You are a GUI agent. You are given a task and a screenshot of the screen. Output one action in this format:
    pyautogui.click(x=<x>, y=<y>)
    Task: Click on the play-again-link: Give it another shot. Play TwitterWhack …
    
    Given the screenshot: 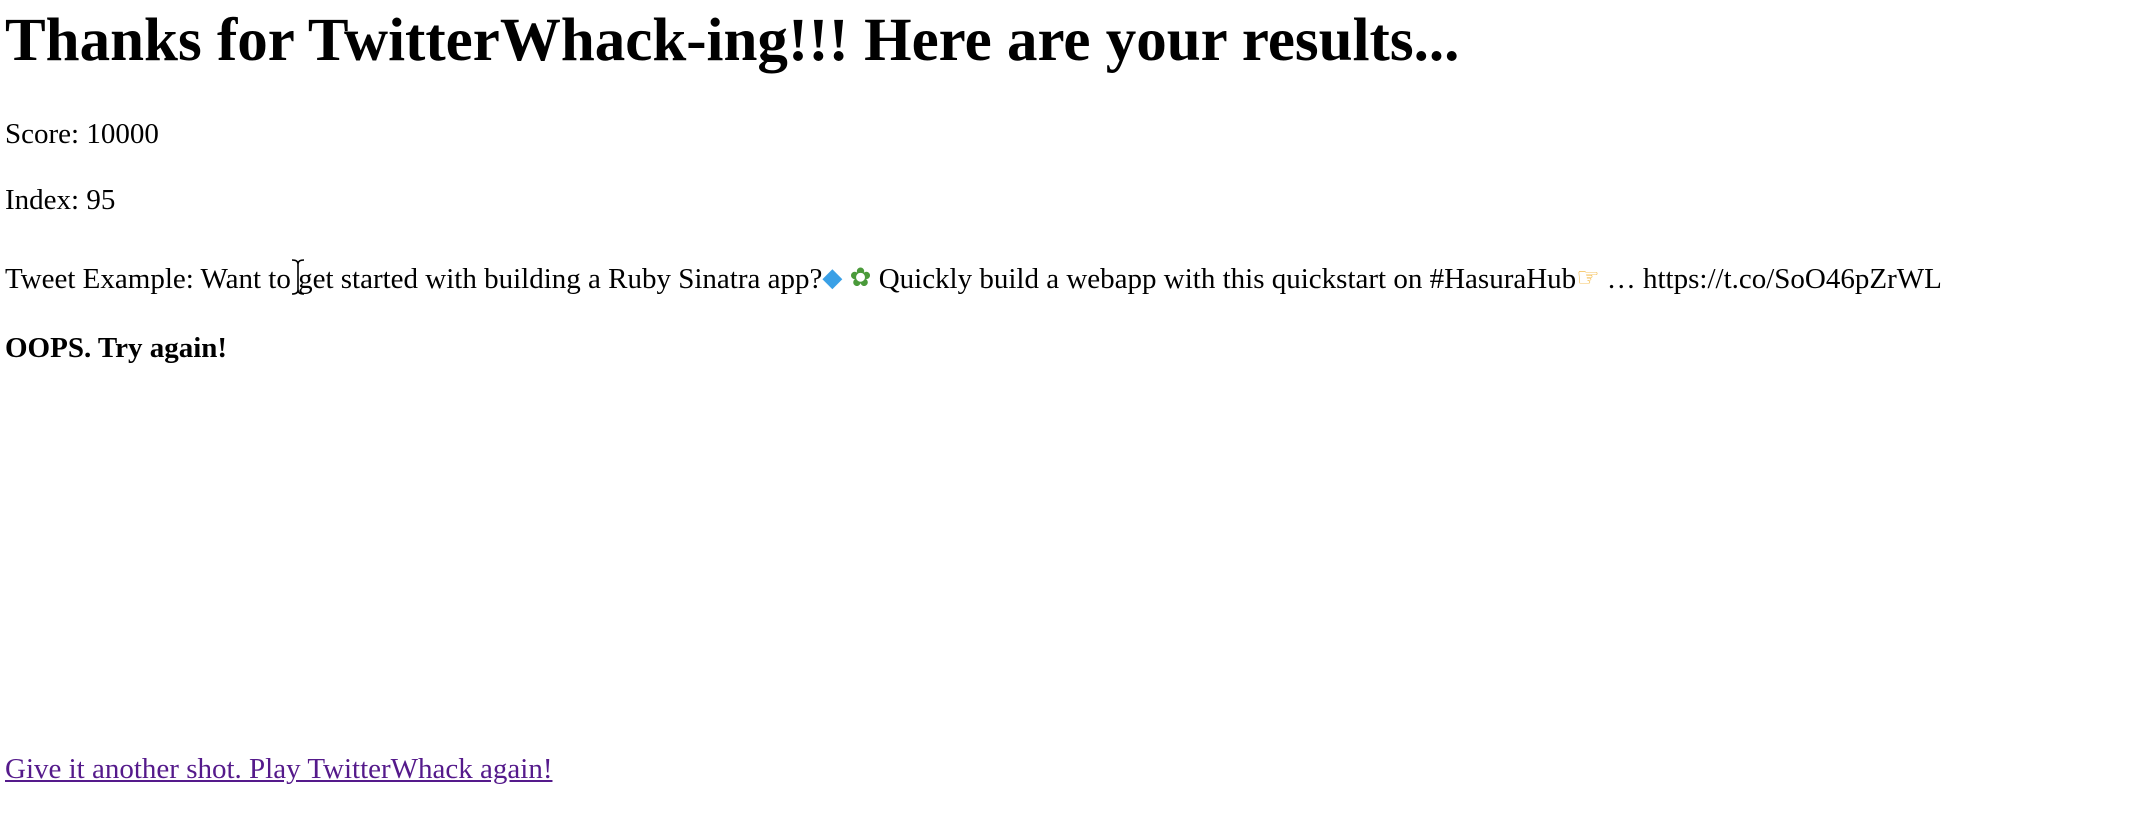 What is the action you would take?
    pyautogui.click(x=278, y=769)
    